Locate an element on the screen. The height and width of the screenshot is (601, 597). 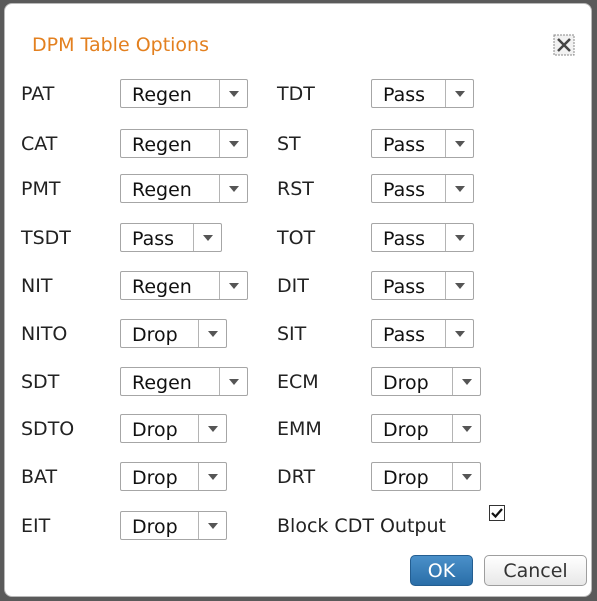
tsdt-label: TSDT is located at coordinates (46, 238).